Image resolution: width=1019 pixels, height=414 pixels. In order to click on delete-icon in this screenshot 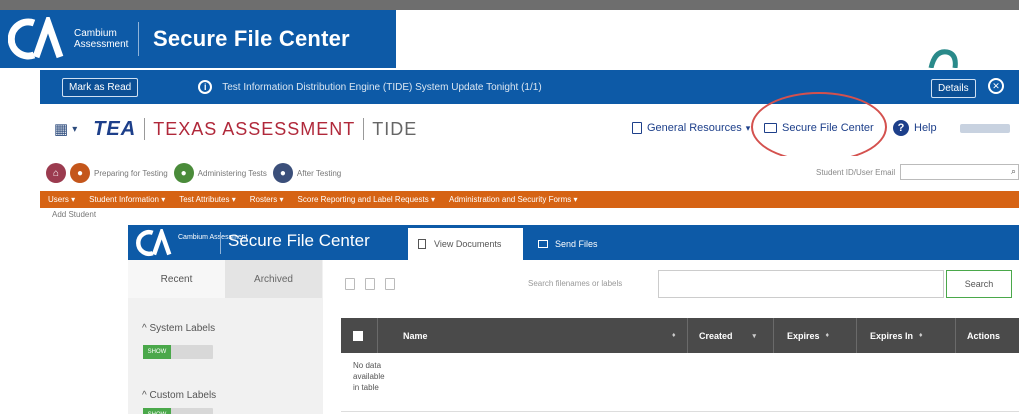, I will do `click(390, 284)`.